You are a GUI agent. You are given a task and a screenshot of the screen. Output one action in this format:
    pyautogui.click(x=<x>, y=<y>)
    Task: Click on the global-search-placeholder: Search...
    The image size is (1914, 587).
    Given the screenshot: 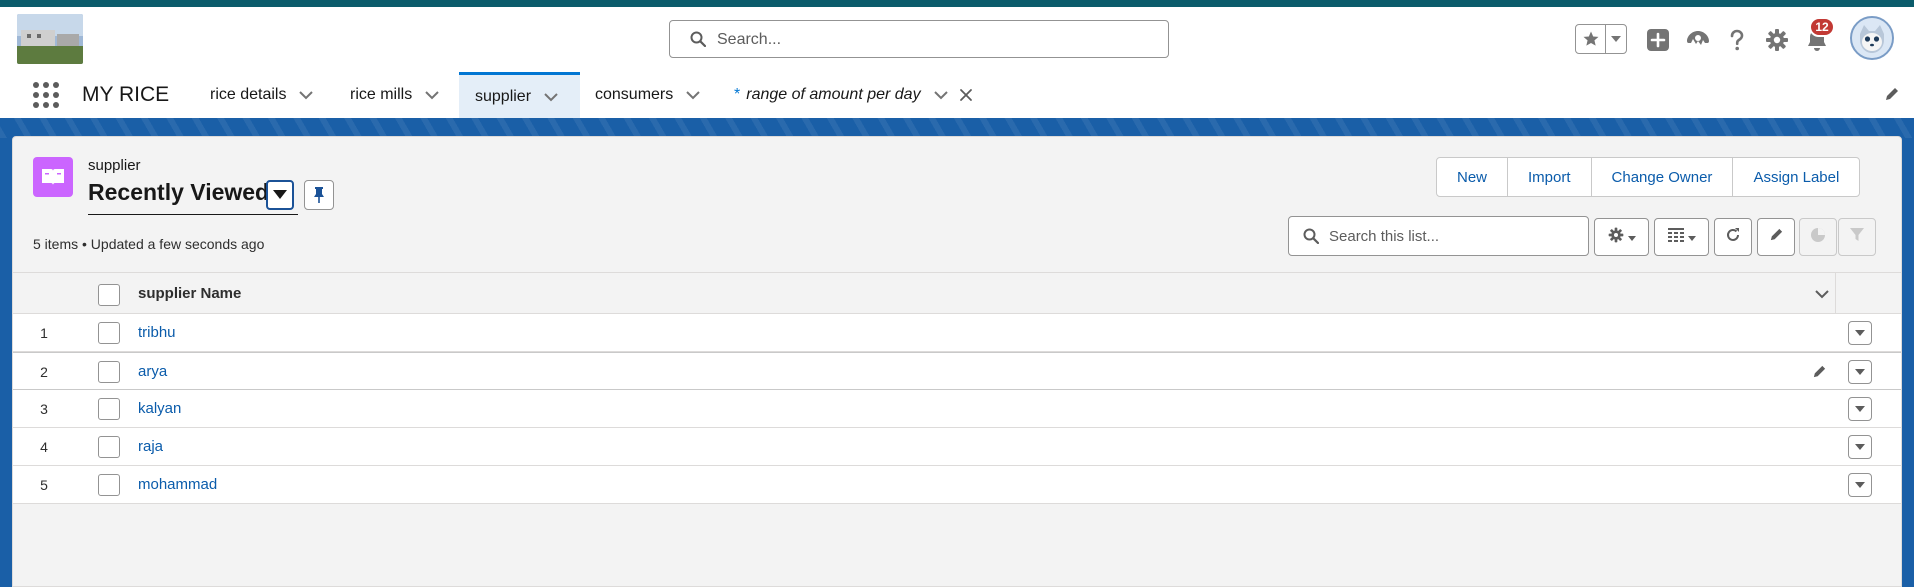 What is the action you would take?
    pyautogui.click(x=749, y=39)
    